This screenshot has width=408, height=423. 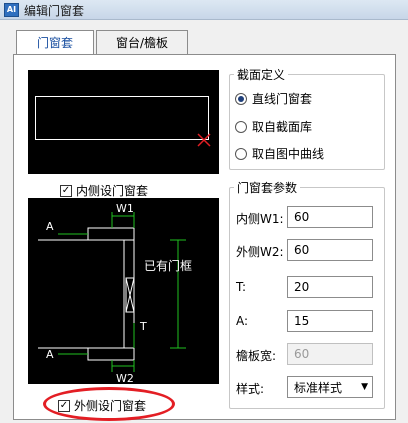 I want to click on chevron-down-icon: ▼, so click(x=364, y=387).